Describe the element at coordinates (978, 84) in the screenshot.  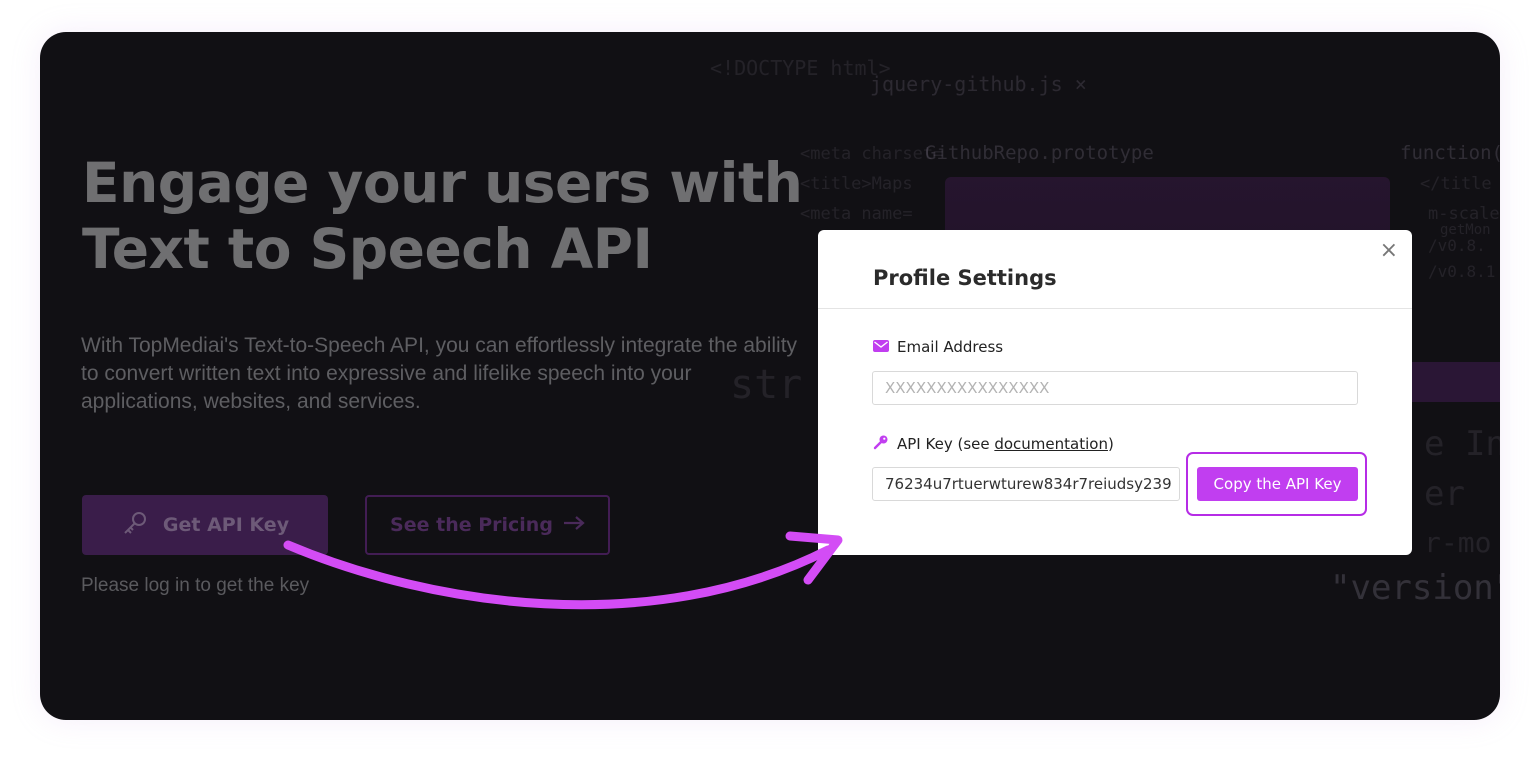
I see `code-tab: jquery-github.js ×` at that location.